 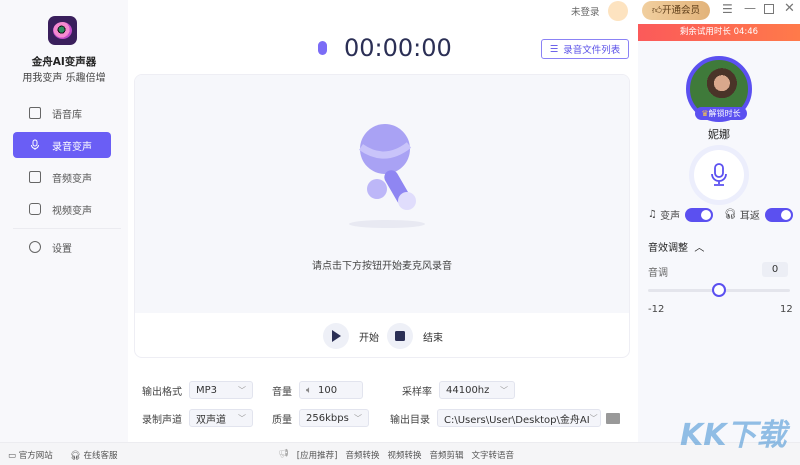 I want to click on title-bar: 未登录 👍︎开通会员 ☰ — ✕, so click(x=670, y=11).